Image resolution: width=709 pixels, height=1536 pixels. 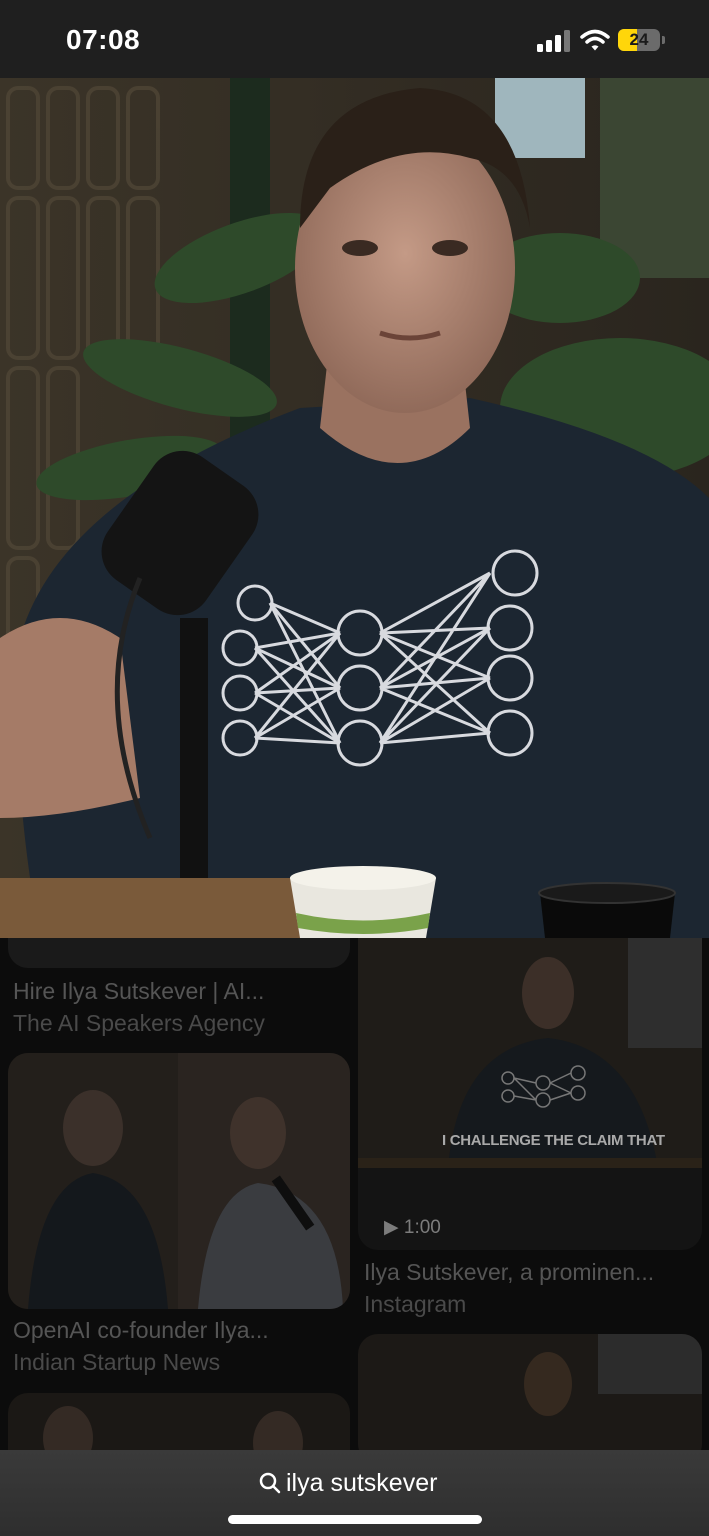 I want to click on search-query-text: ilya sutskever, so click(x=361, y=1483).